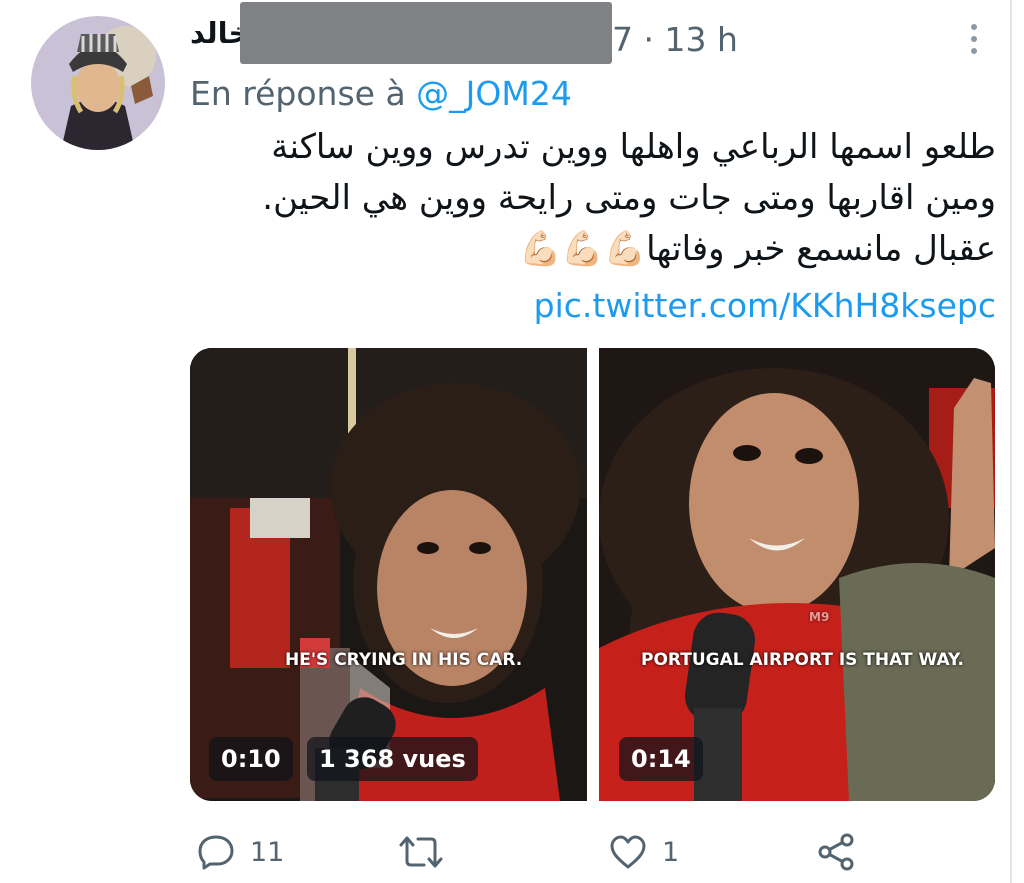 The width and height of the screenshot is (1024, 883). What do you see at coordinates (802, 660) in the screenshot?
I see `video-caption: PORTUGAL AIRPORT IS THAT WAY.` at bounding box center [802, 660].